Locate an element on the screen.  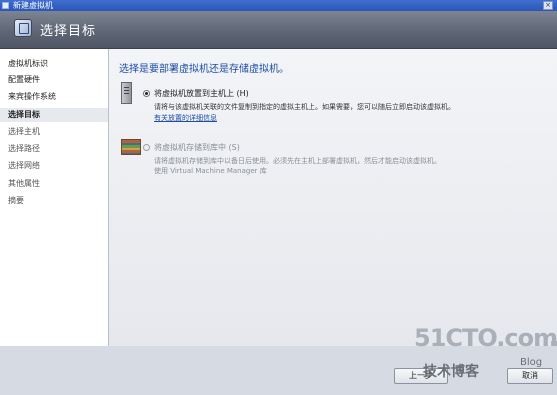
wizard-page-icon is located at coordinates (23, 28).